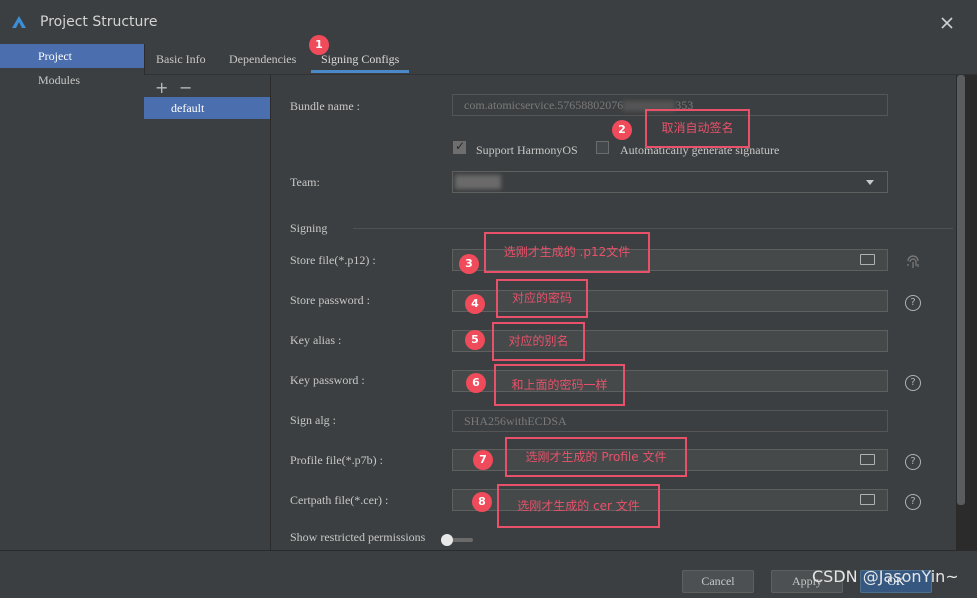 Image resolution: width=977 pixels, height=598 pixels. What do you see at coordinates (476, 383) in the screenshot?
I see `annotation-number: 6` at bounding box center [476, 383].